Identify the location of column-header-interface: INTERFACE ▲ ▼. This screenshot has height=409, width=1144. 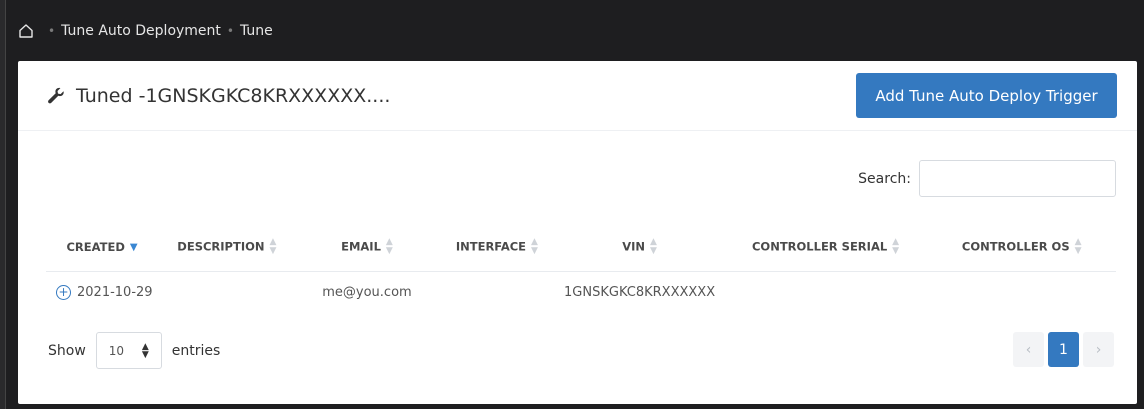
(497, 248).